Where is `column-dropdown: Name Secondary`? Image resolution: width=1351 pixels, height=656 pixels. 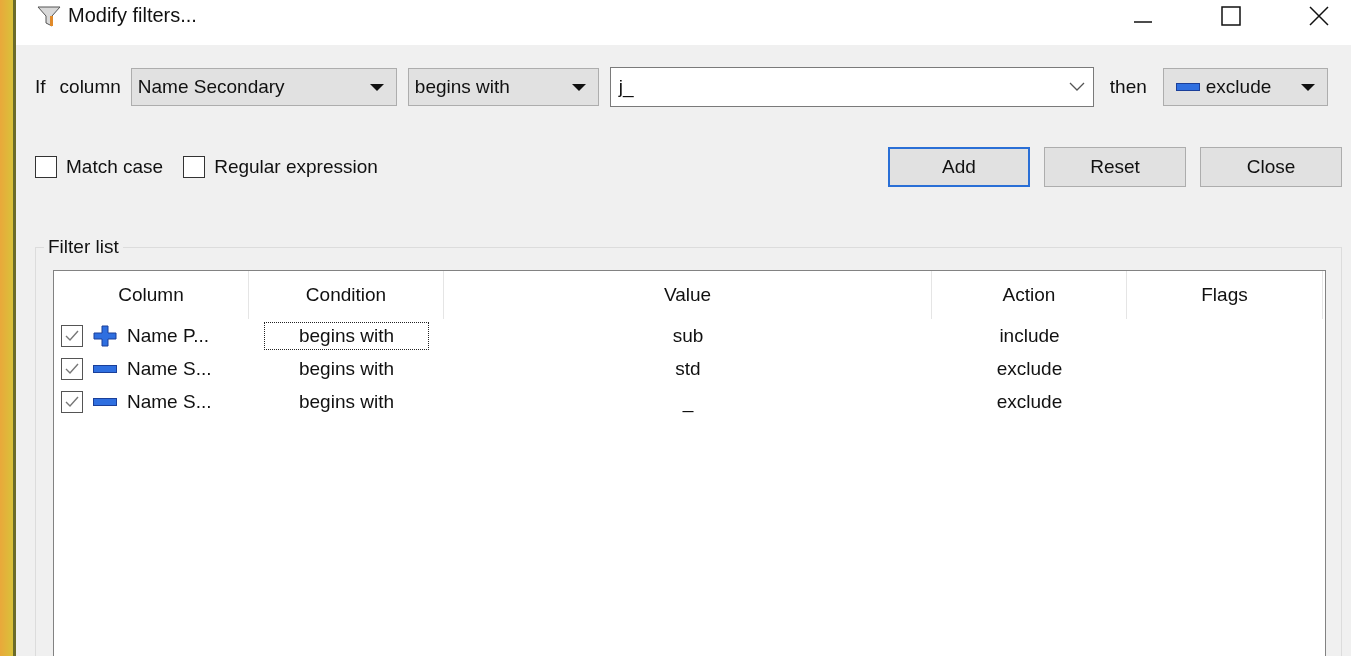
column-dropdown: Name Secondary is located at coordinates (263, 87).